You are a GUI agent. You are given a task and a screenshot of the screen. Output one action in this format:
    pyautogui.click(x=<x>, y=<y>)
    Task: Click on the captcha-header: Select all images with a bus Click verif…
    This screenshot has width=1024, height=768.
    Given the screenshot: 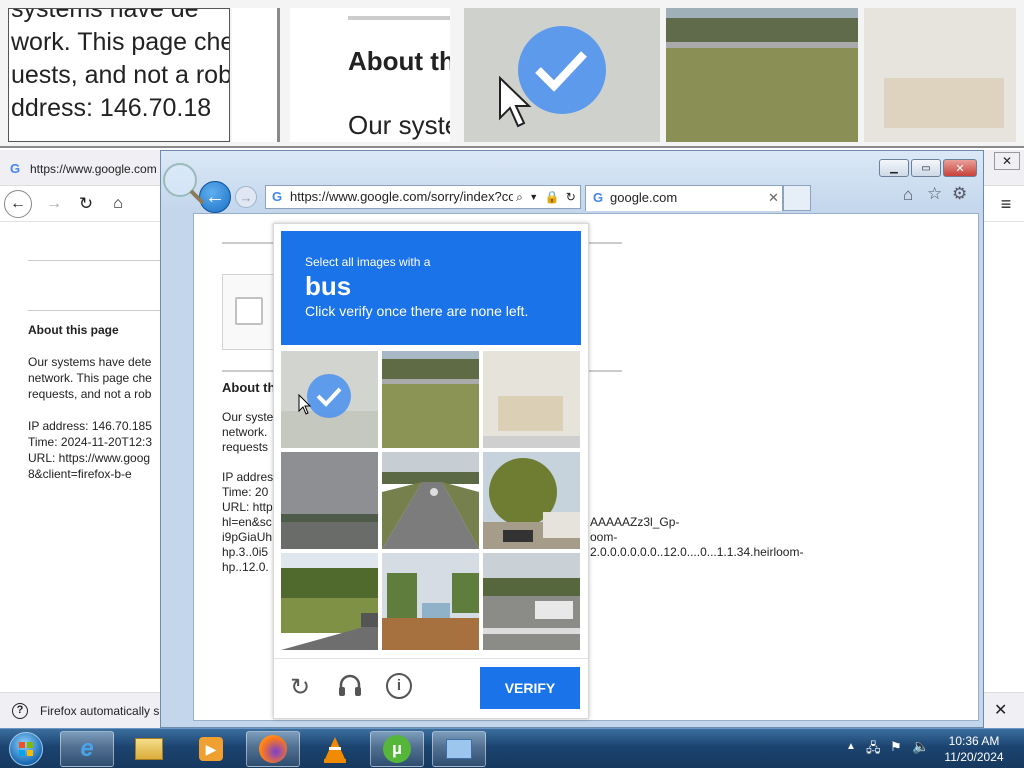 What is the action you would take?
    pyautogui.click(x=431, y=288)
    